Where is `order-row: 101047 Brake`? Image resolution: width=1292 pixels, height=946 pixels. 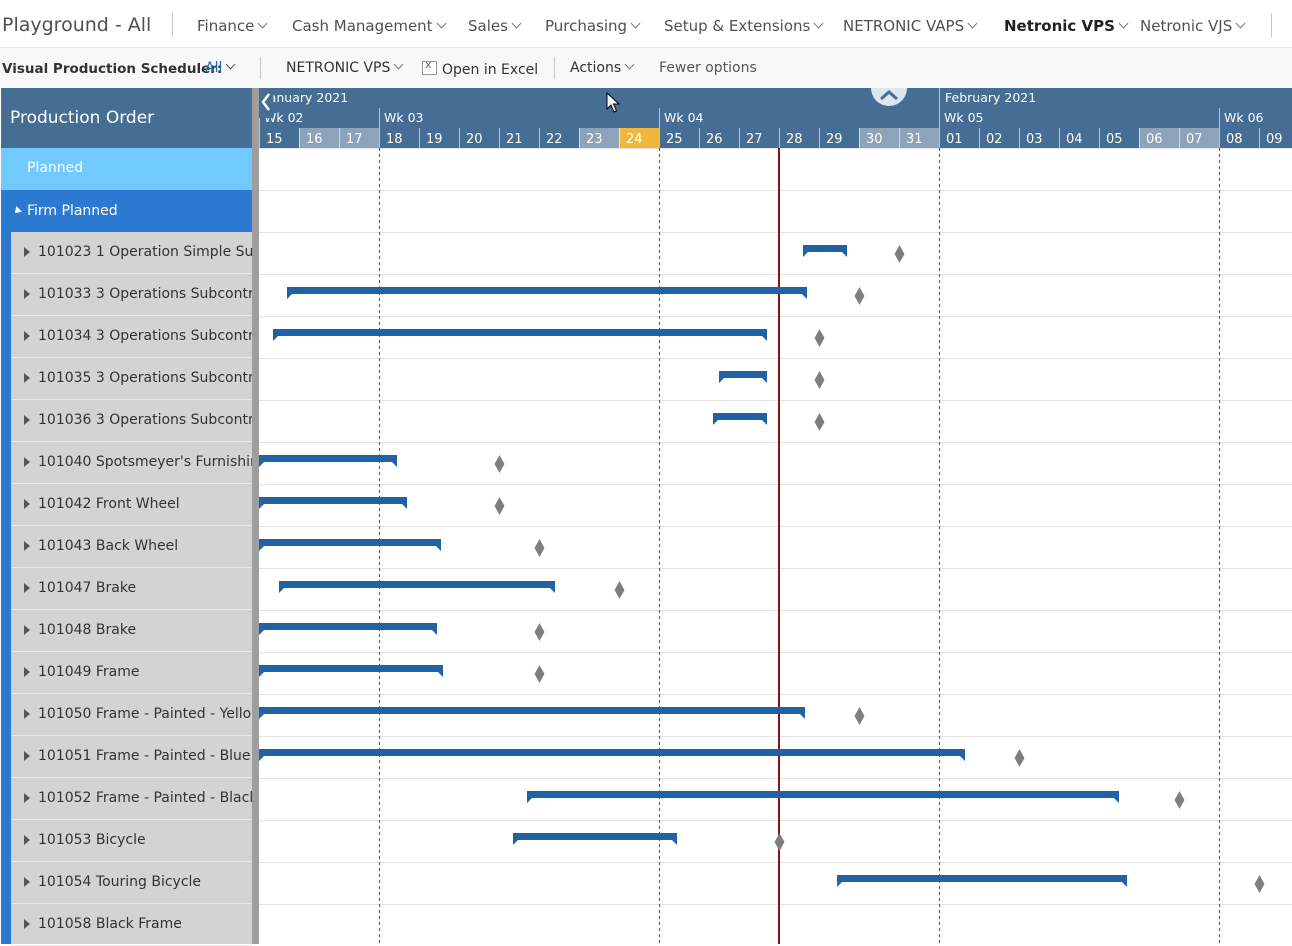 order-row: 101047 Brake is located at coordinates (131, 589).